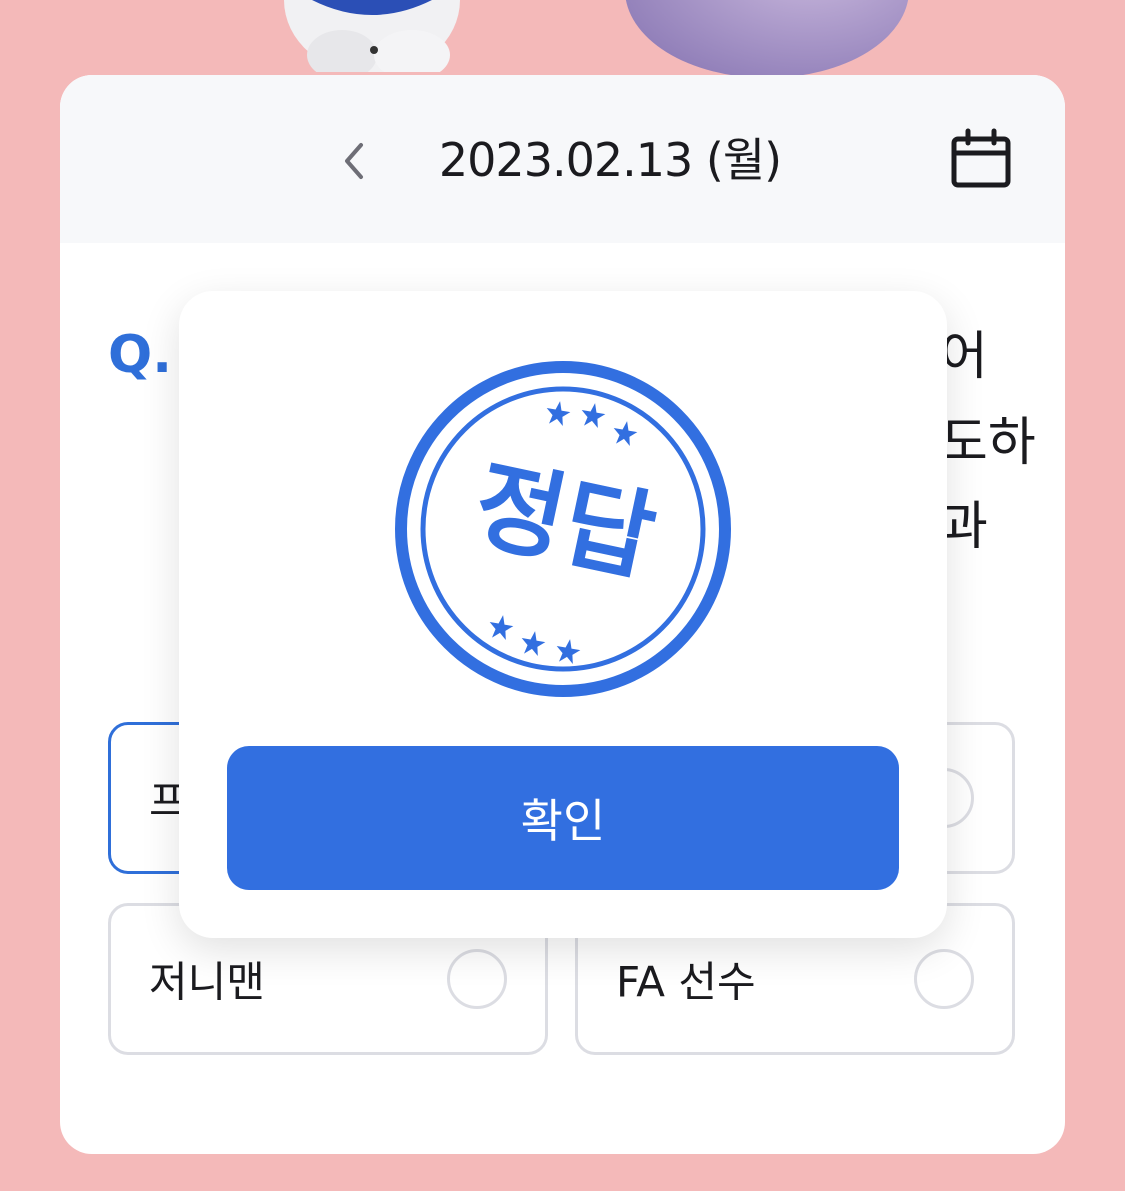  What do you see at coordinates (592, 424) in the screenshot?
I see `stars-top-icon` at bounding box center [592, 424].